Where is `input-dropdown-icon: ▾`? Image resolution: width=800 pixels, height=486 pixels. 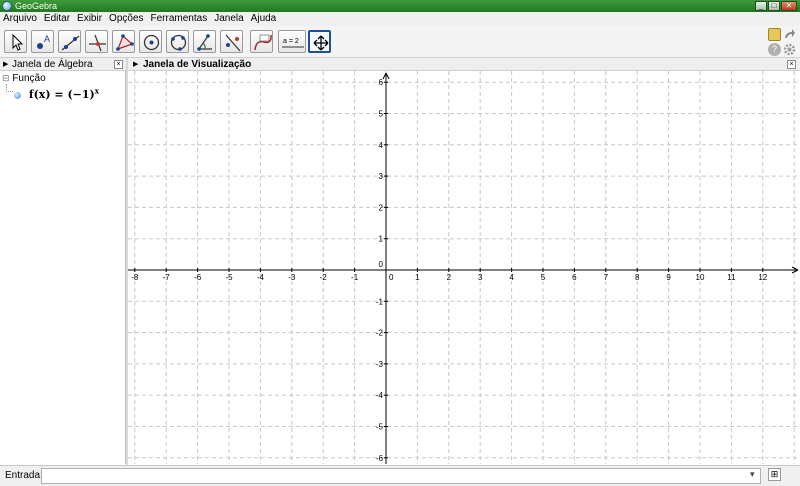
input-dropdown-icon: ▾ is located at coordinates (752, 474).